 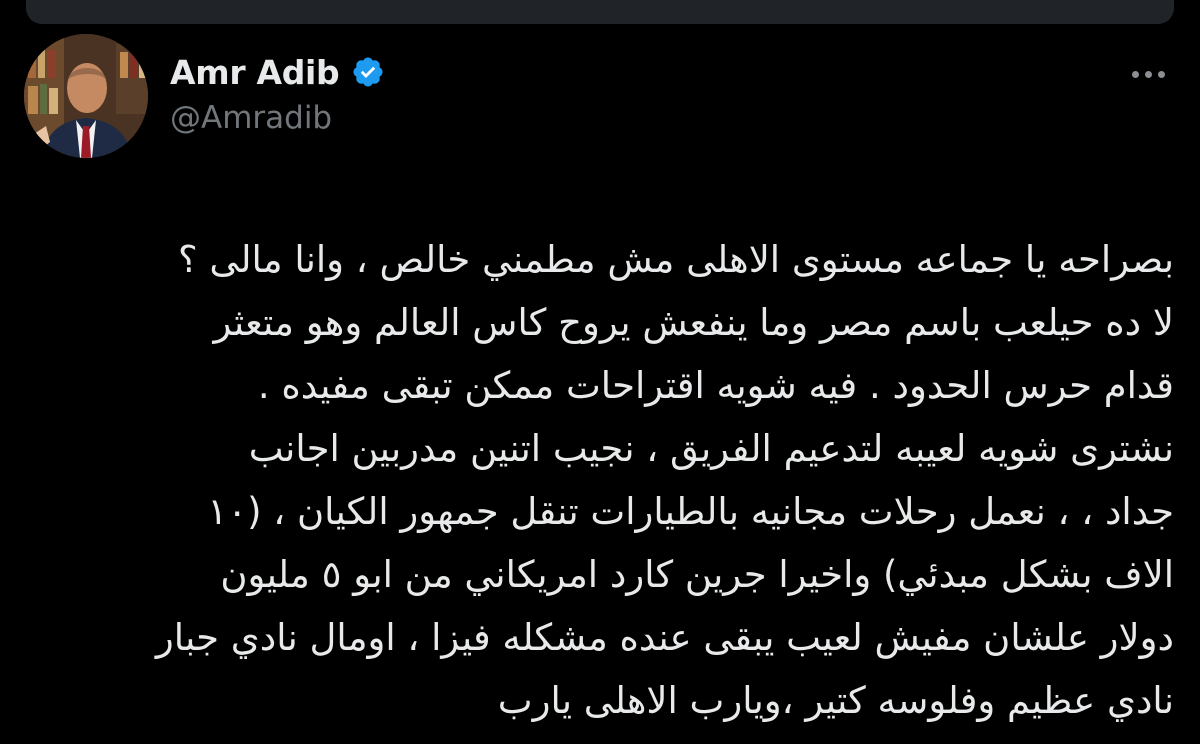 I want to click on avatar-image, so click(x=86, y=96).